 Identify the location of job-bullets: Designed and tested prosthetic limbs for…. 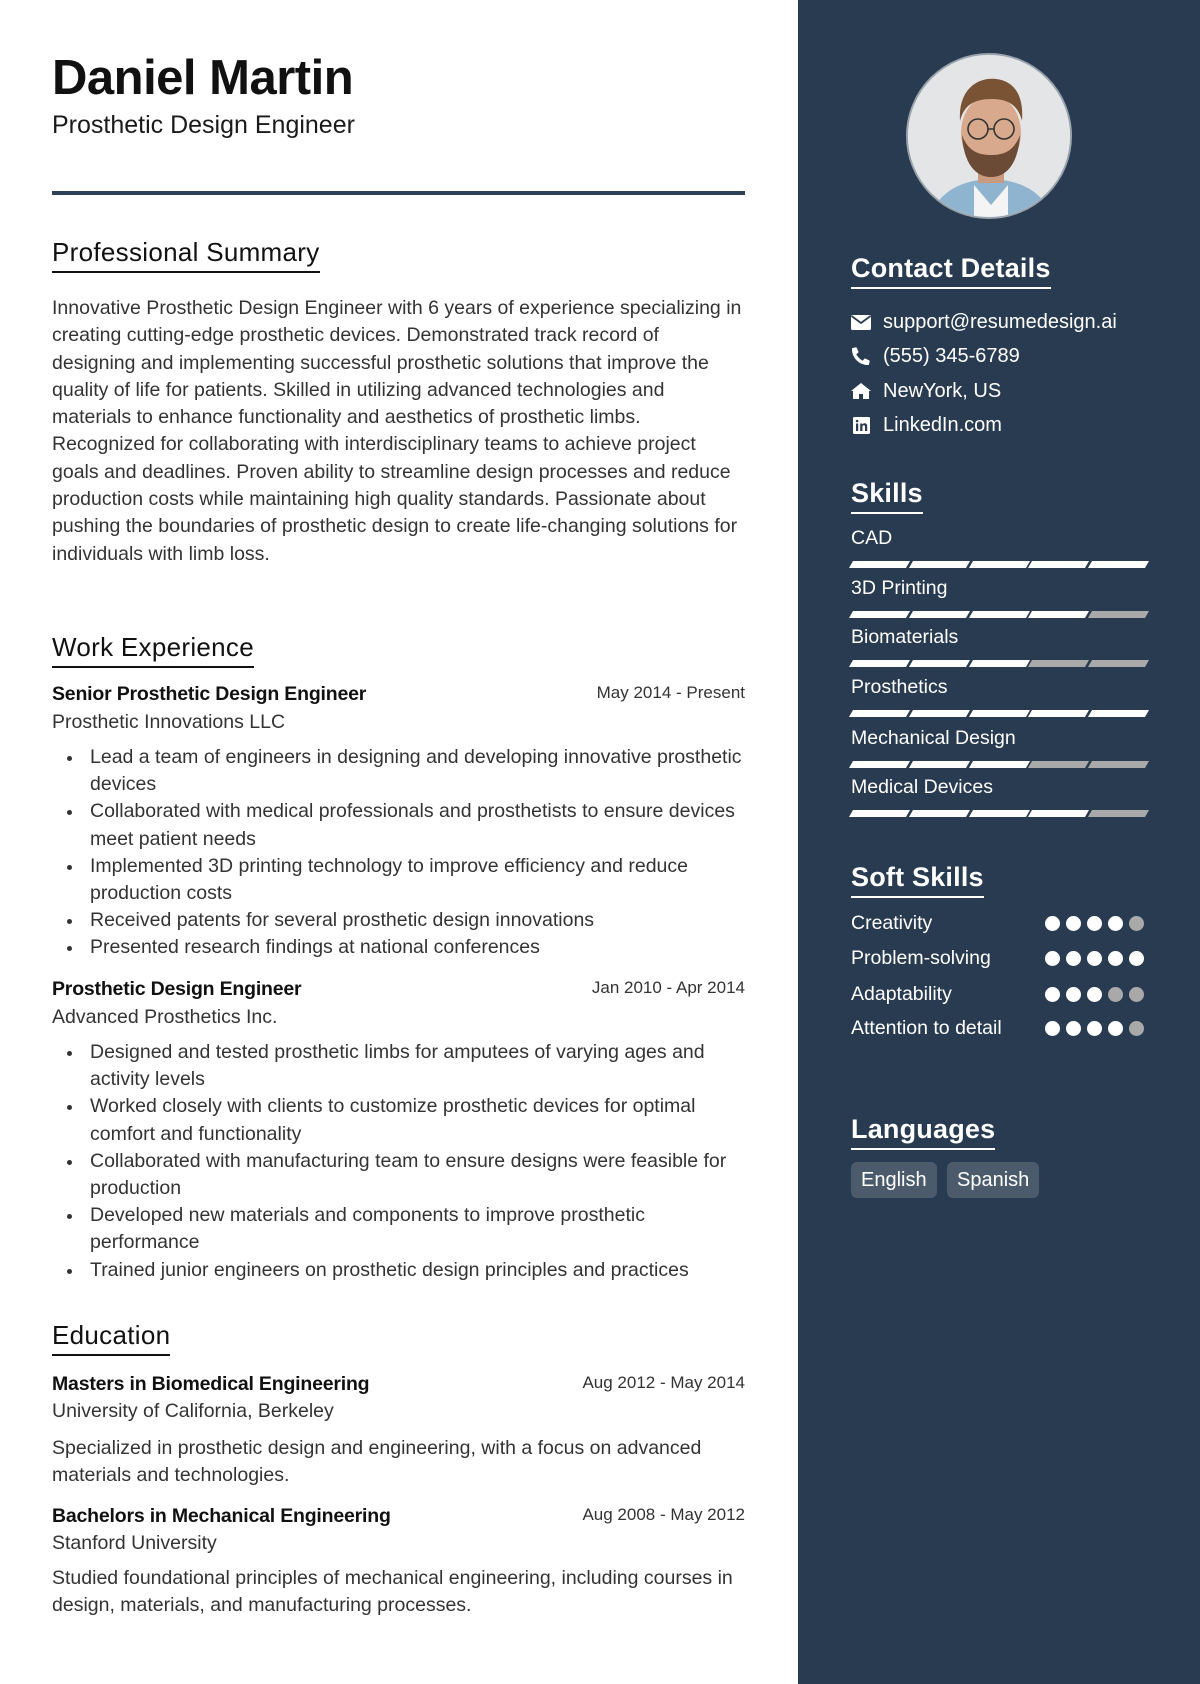
(398, 1161).